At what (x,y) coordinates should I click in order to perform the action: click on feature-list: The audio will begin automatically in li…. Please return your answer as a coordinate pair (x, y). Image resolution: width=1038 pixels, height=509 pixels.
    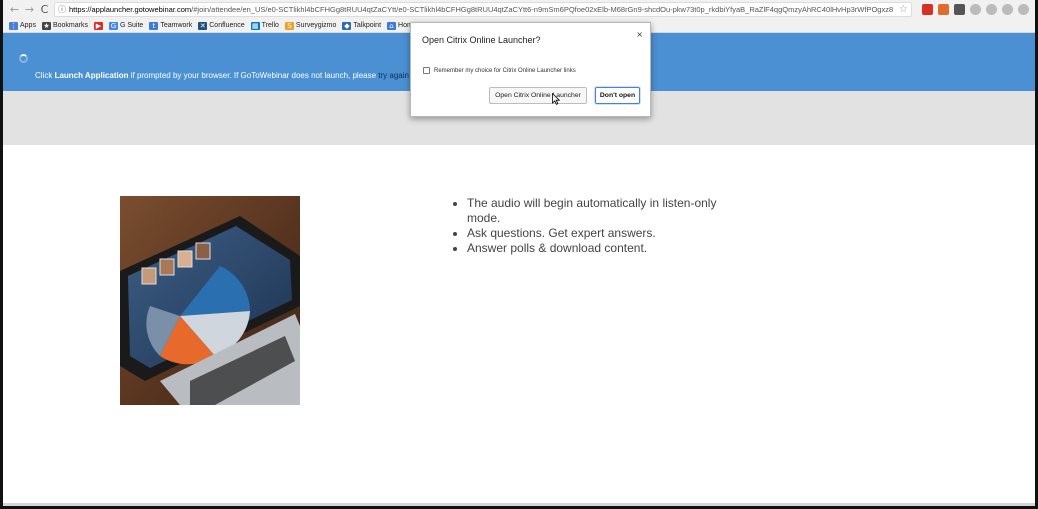
    Looking at the image, I should click on (590, 226).